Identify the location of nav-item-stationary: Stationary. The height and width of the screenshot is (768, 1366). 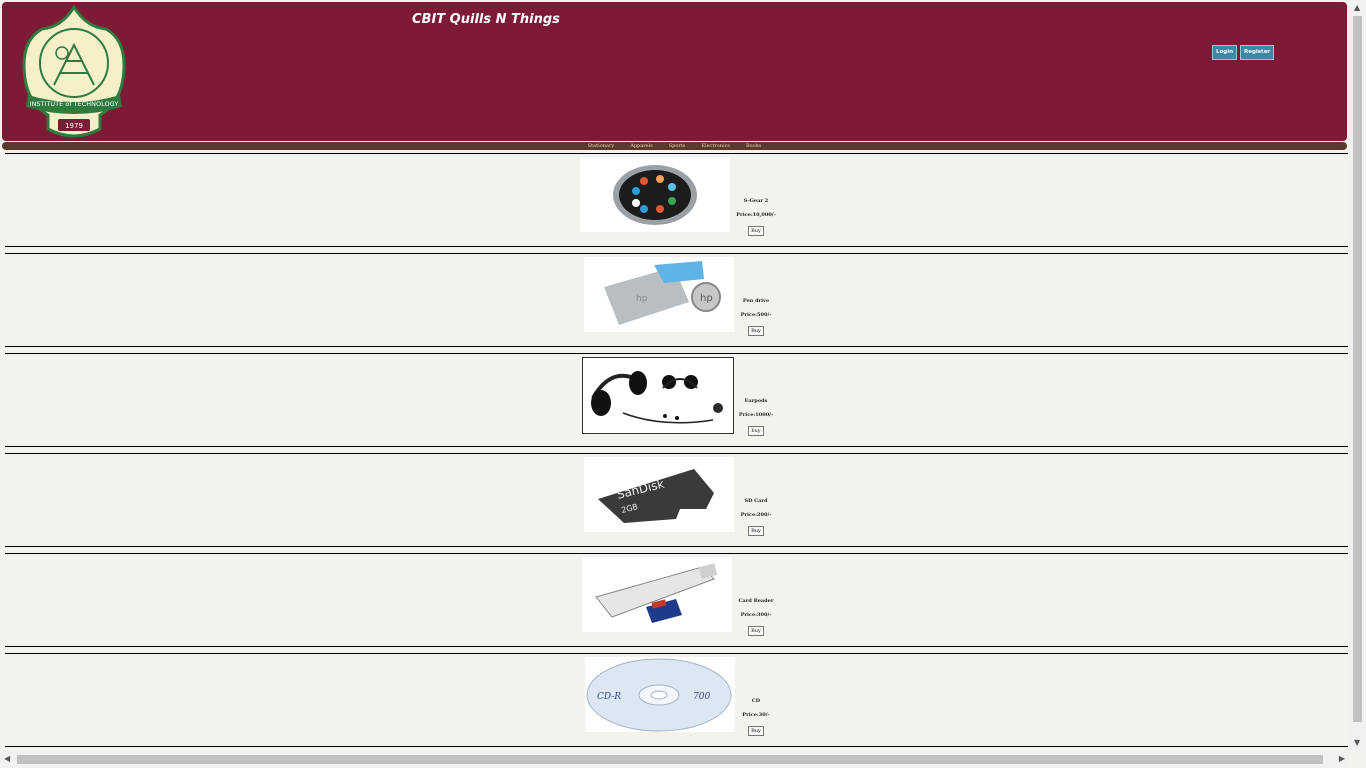
(601, 146).